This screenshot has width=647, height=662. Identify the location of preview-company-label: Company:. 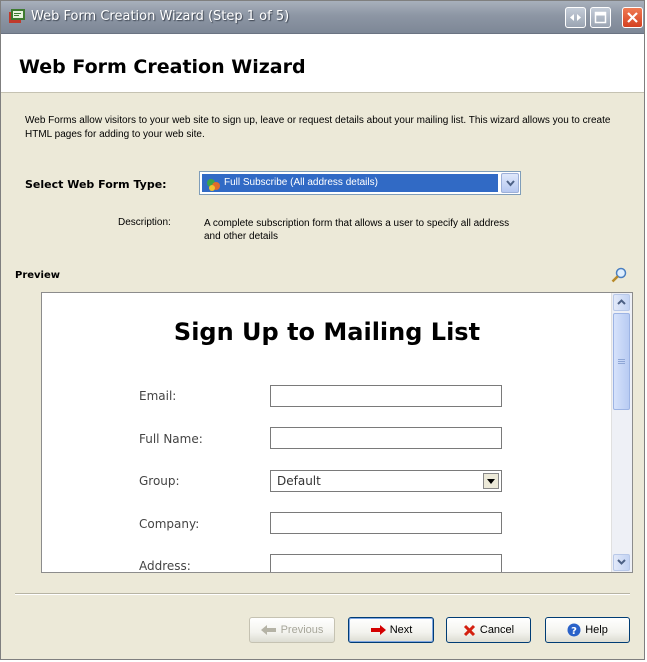
(169, 524).